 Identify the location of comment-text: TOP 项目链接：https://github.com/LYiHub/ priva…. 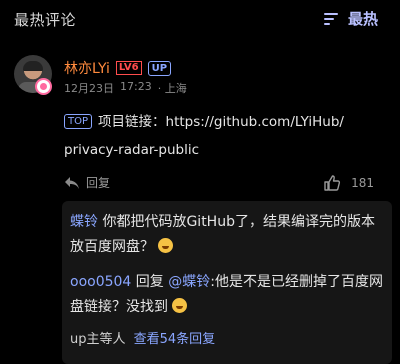
(225, 136).